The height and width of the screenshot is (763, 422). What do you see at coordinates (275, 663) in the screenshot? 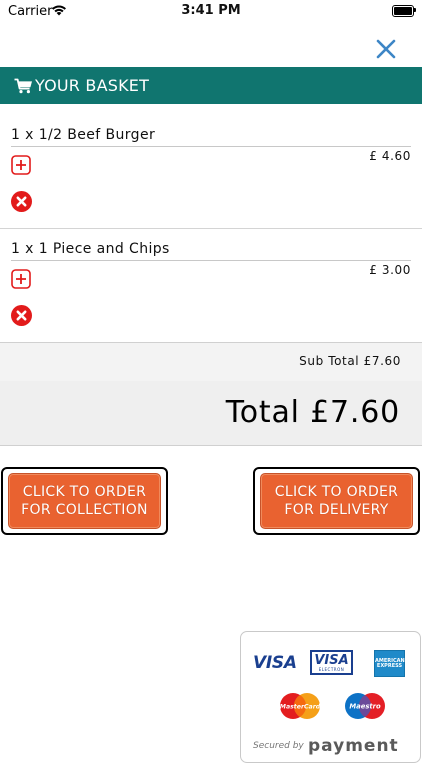
I see `visa-logo: VISA` at bounding box center [275, 663].